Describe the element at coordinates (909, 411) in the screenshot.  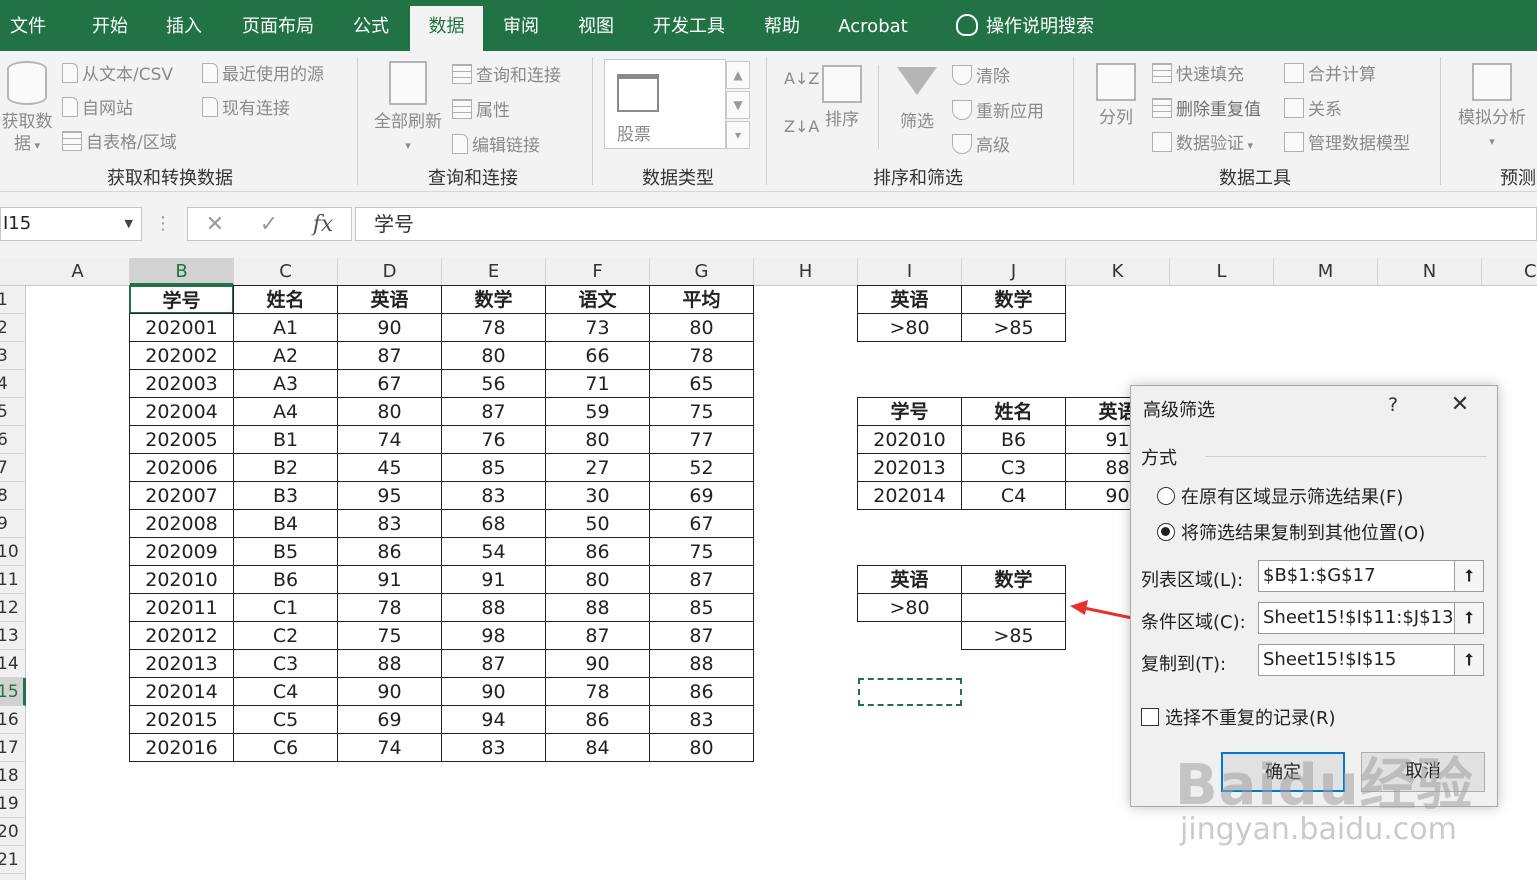
I see `result-header-cell: 学号` at that location.